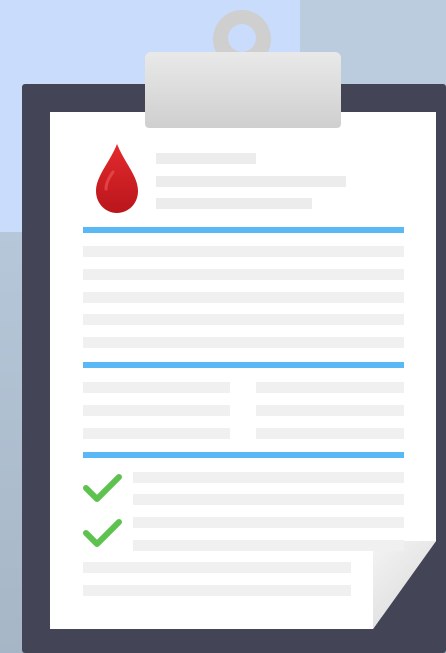 The image size is (446, 653). I want to click on clipboard-clip-hole, so click(242, 38).